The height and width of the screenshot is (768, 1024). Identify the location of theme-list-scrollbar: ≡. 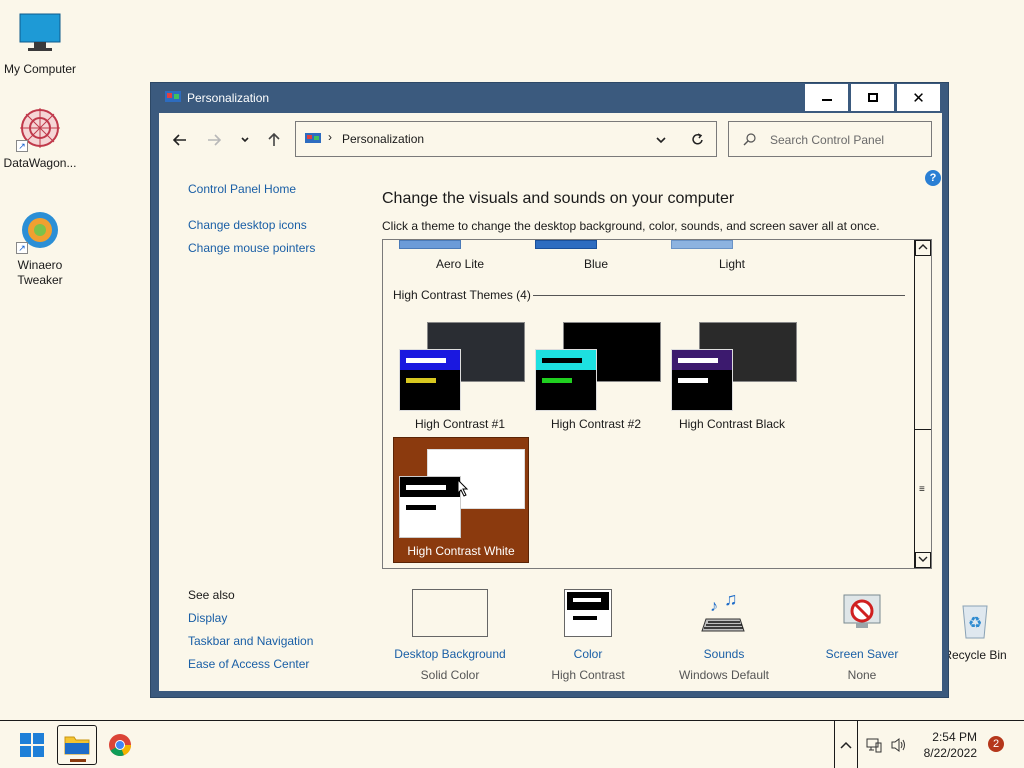
(922, 404).